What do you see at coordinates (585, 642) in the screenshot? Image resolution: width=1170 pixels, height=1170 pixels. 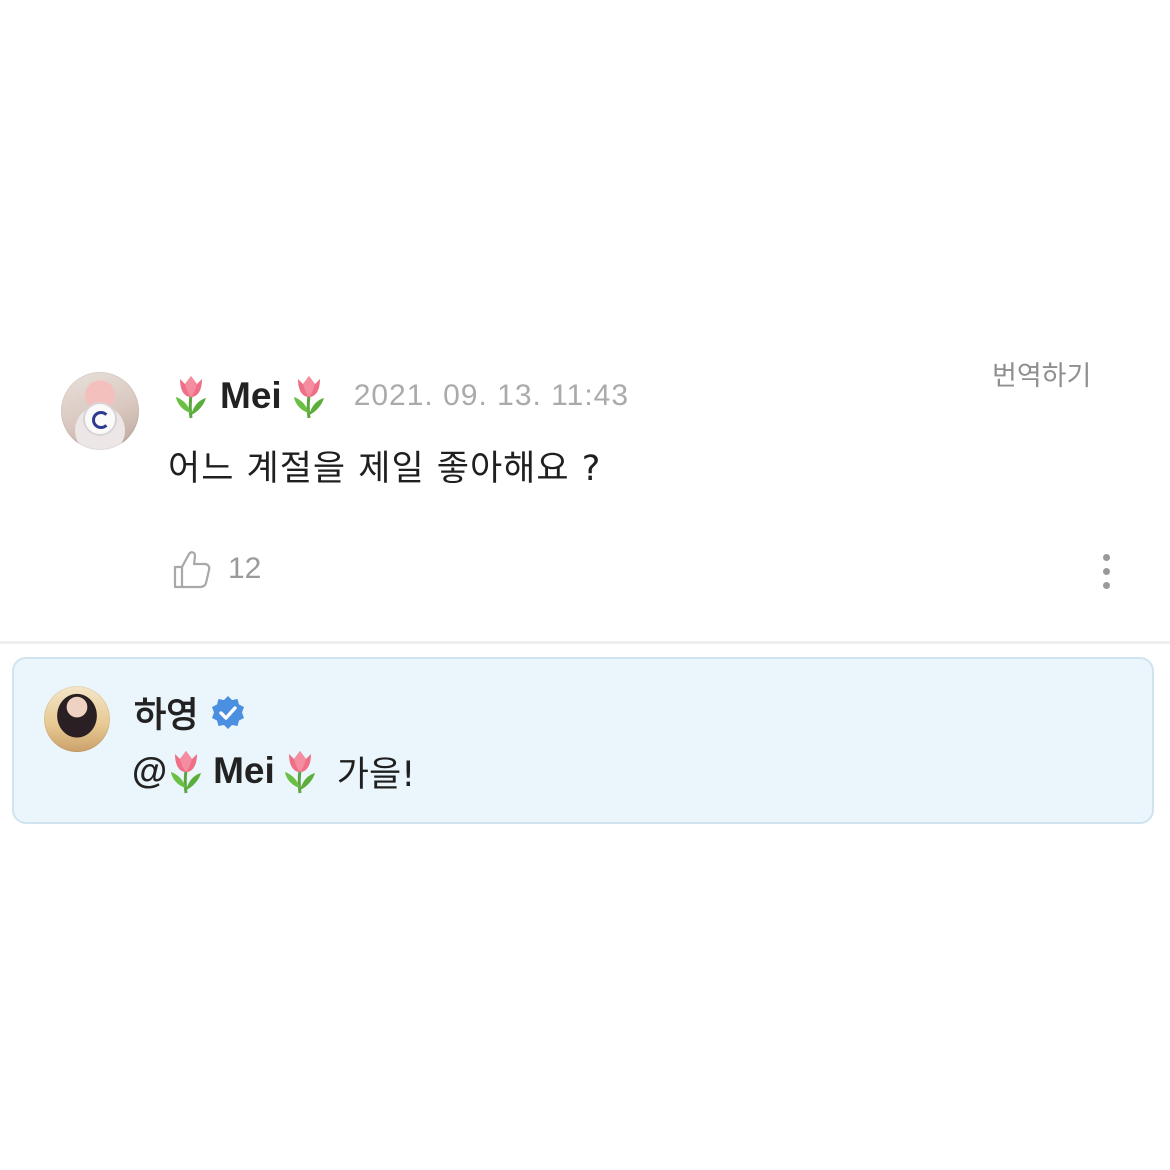 I see `divider` at bounding box center [585, 642].